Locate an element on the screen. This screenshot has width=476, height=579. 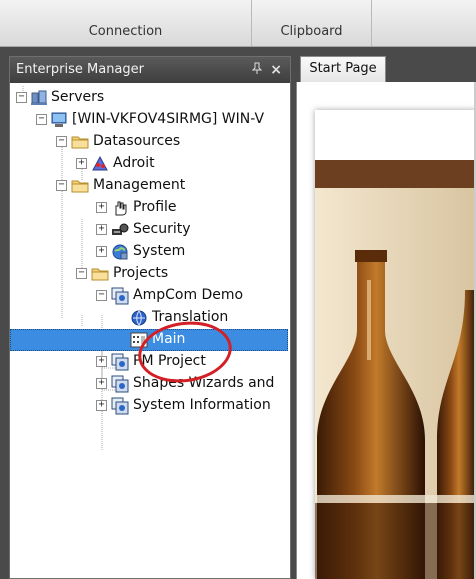
tree-item-label: System Information is located at coordinates (202, 405).